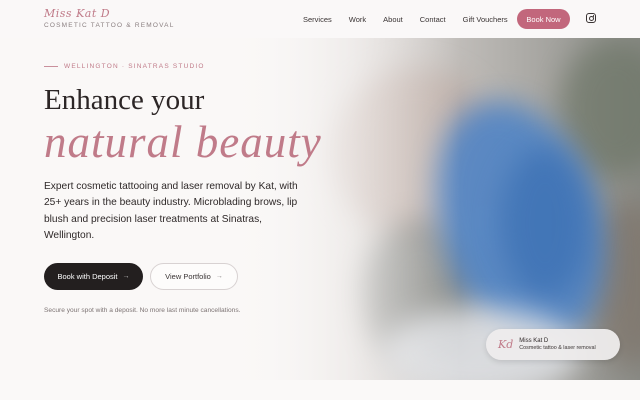 This screenshot has width=640, height=400. What do you see at coordinates (543, 19) in the screenshot?
I see `book-now-button: Book Now` at bounding box center [543, 19].